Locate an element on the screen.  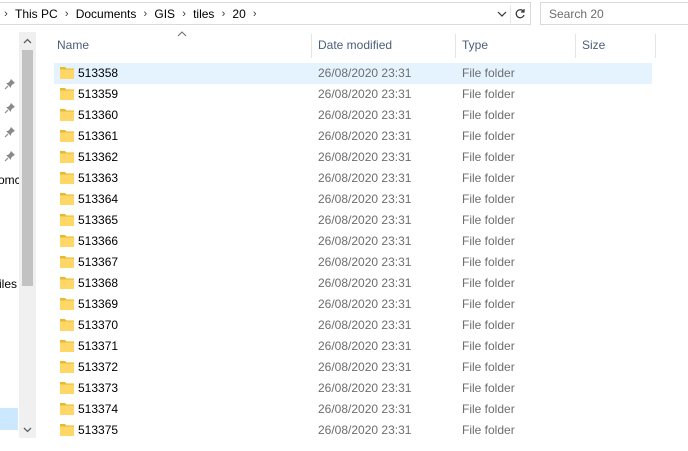
file-row: 513358 26/08/2020 23:31 File folder is located at coordinates (353, 73).